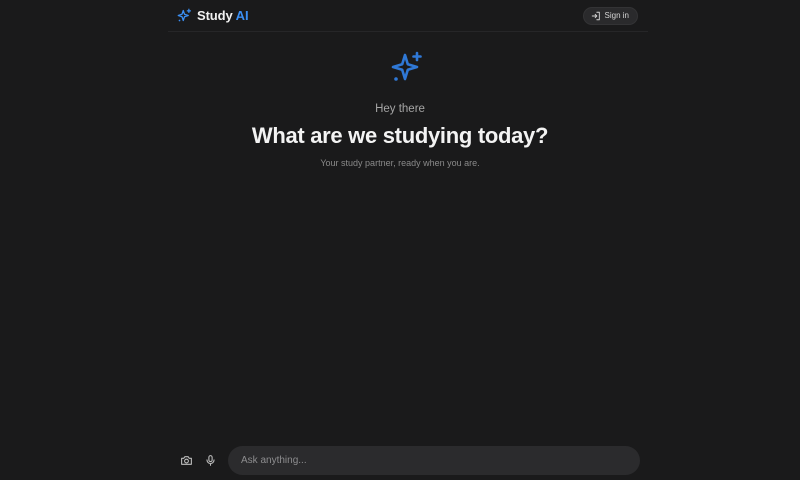 This screenshot has width=800, height=480. I want to click on top-bar: Study AI Sign in, so click(408, 16).